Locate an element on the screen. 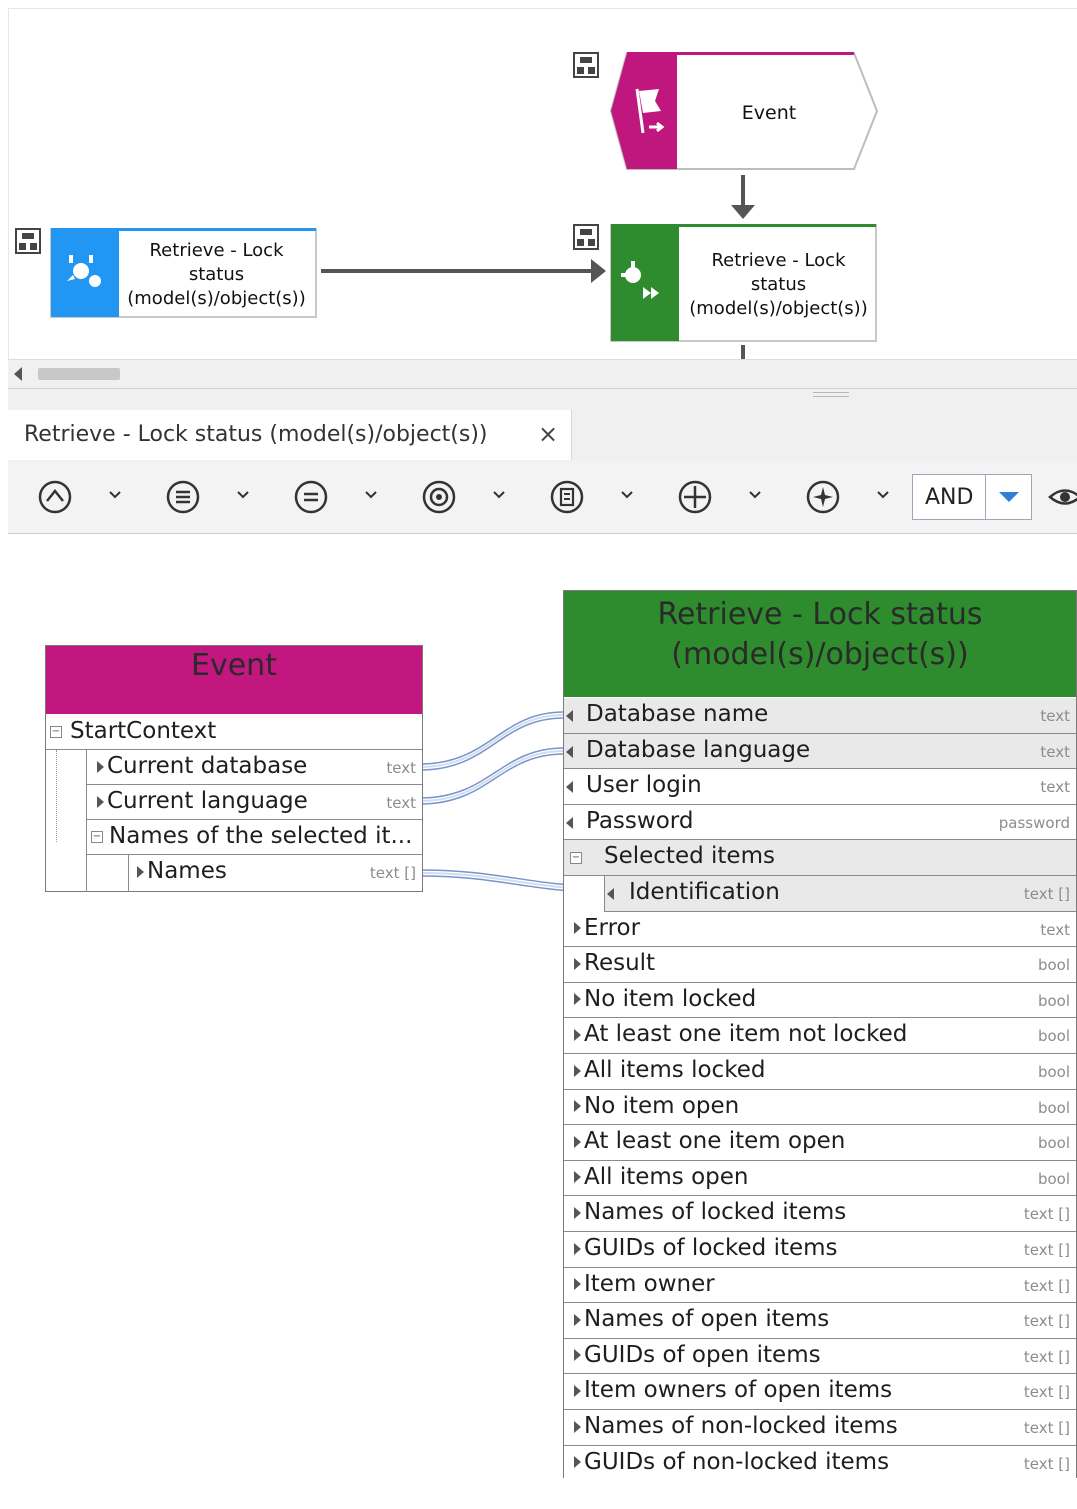  input-field: − Selected items is located at coordinates (820, 858).